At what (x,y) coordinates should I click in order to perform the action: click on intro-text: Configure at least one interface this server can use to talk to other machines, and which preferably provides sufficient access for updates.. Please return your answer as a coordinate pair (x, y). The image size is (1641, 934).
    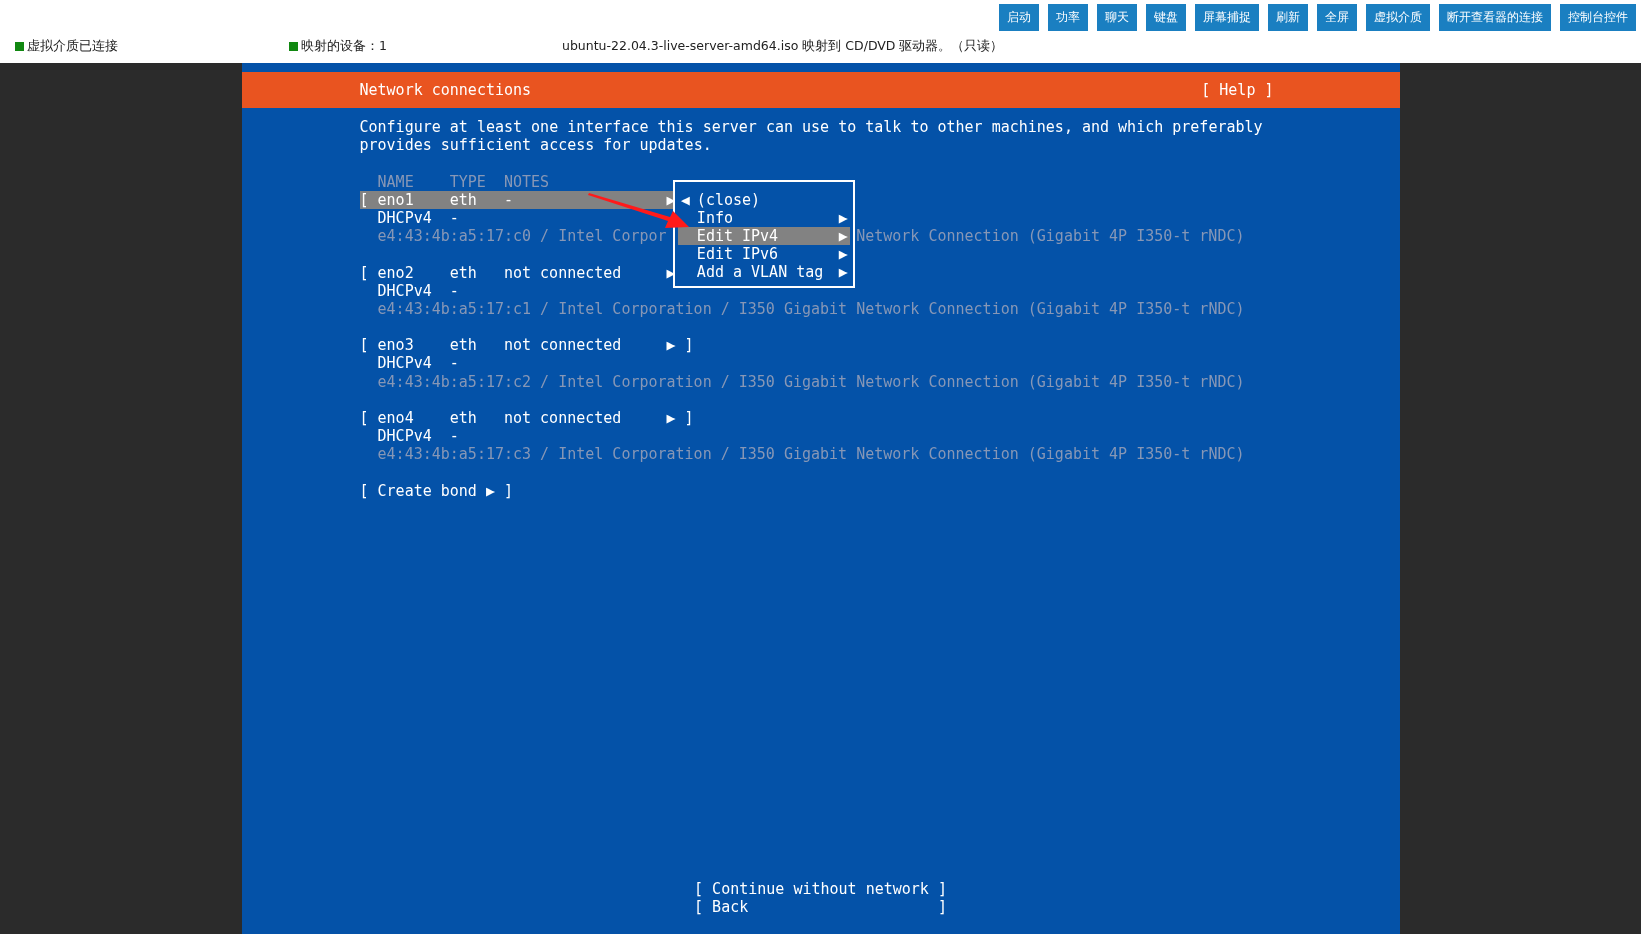
    Looking at the image, I should click on (811, 136).